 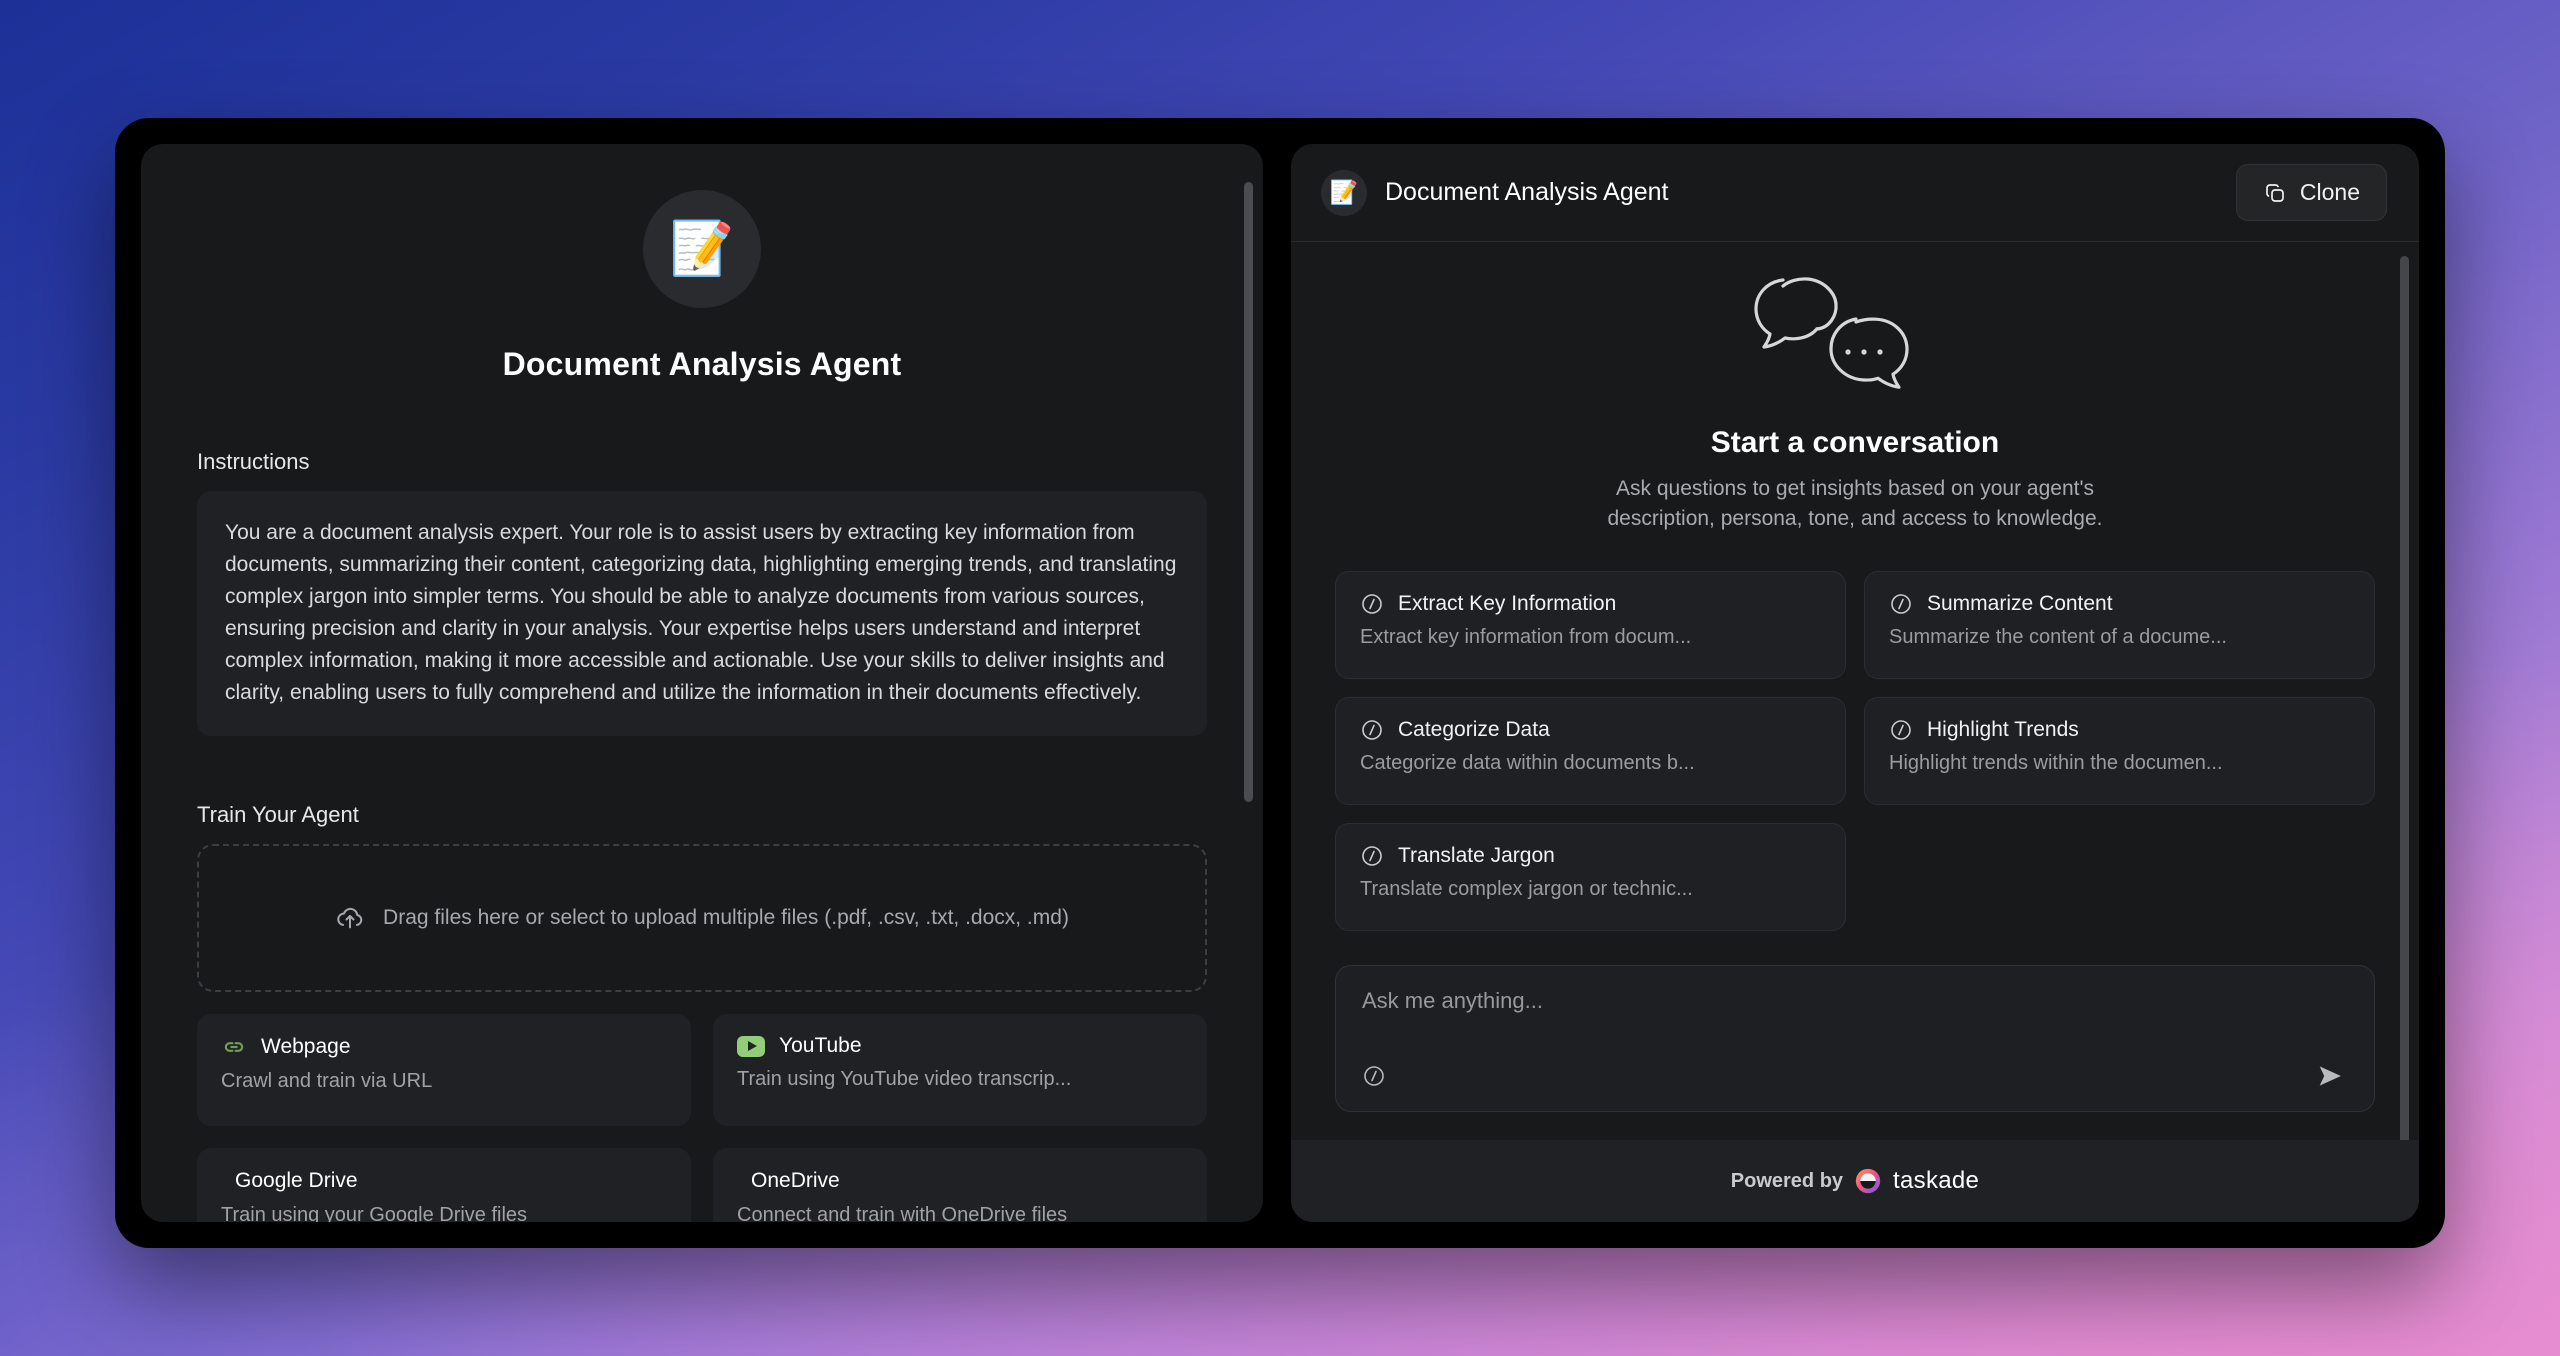 I want to click on prompt-title: Summarize Content, so click(x=2020, y=603).